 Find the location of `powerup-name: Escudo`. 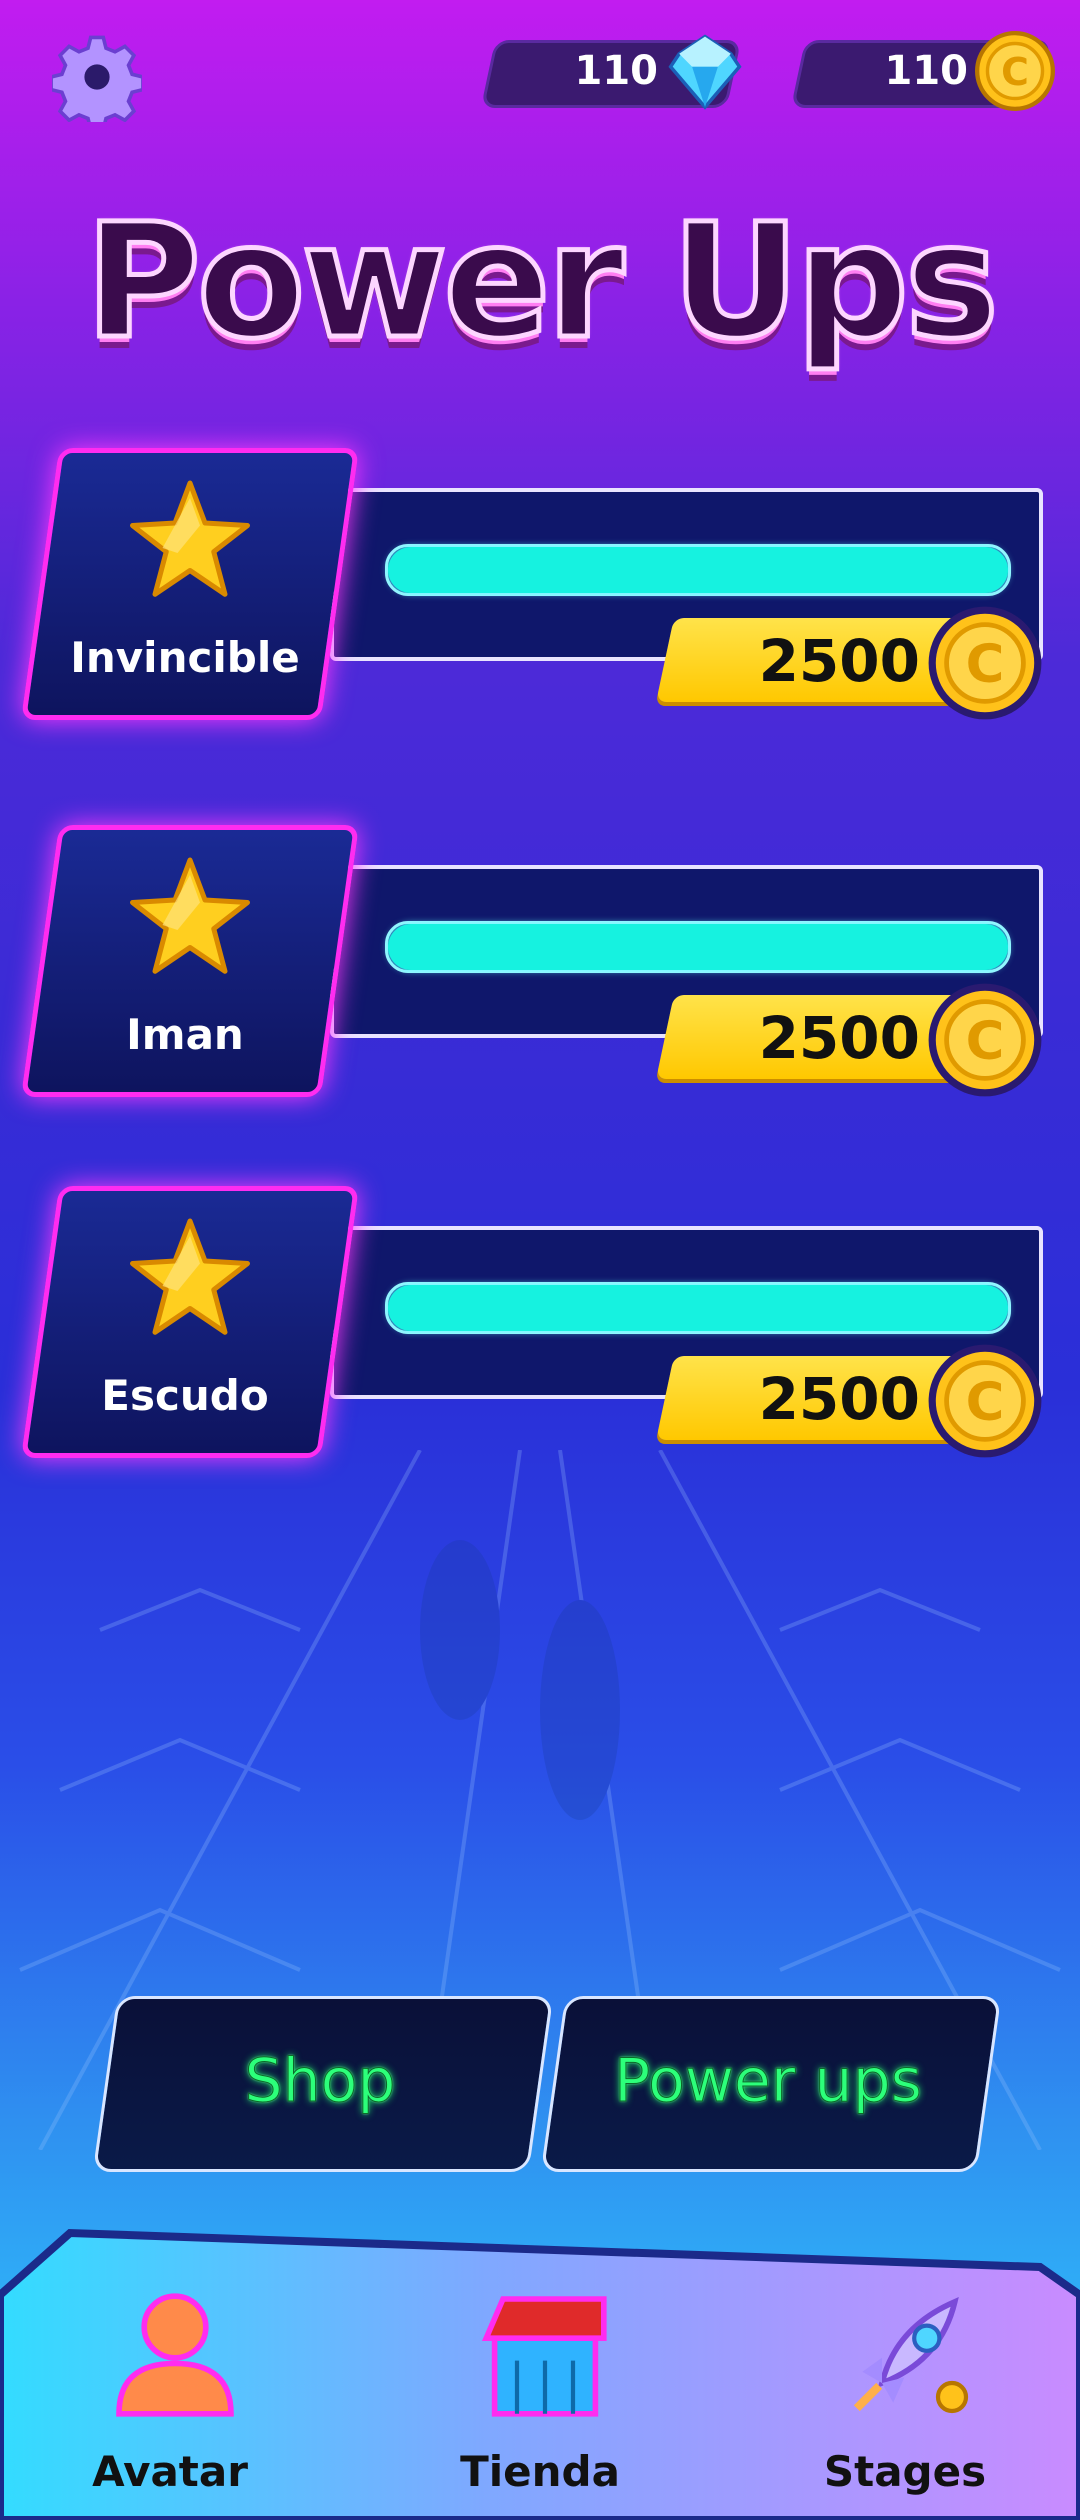

powerup-name: Escudo is located at coordinates (185, 1395).